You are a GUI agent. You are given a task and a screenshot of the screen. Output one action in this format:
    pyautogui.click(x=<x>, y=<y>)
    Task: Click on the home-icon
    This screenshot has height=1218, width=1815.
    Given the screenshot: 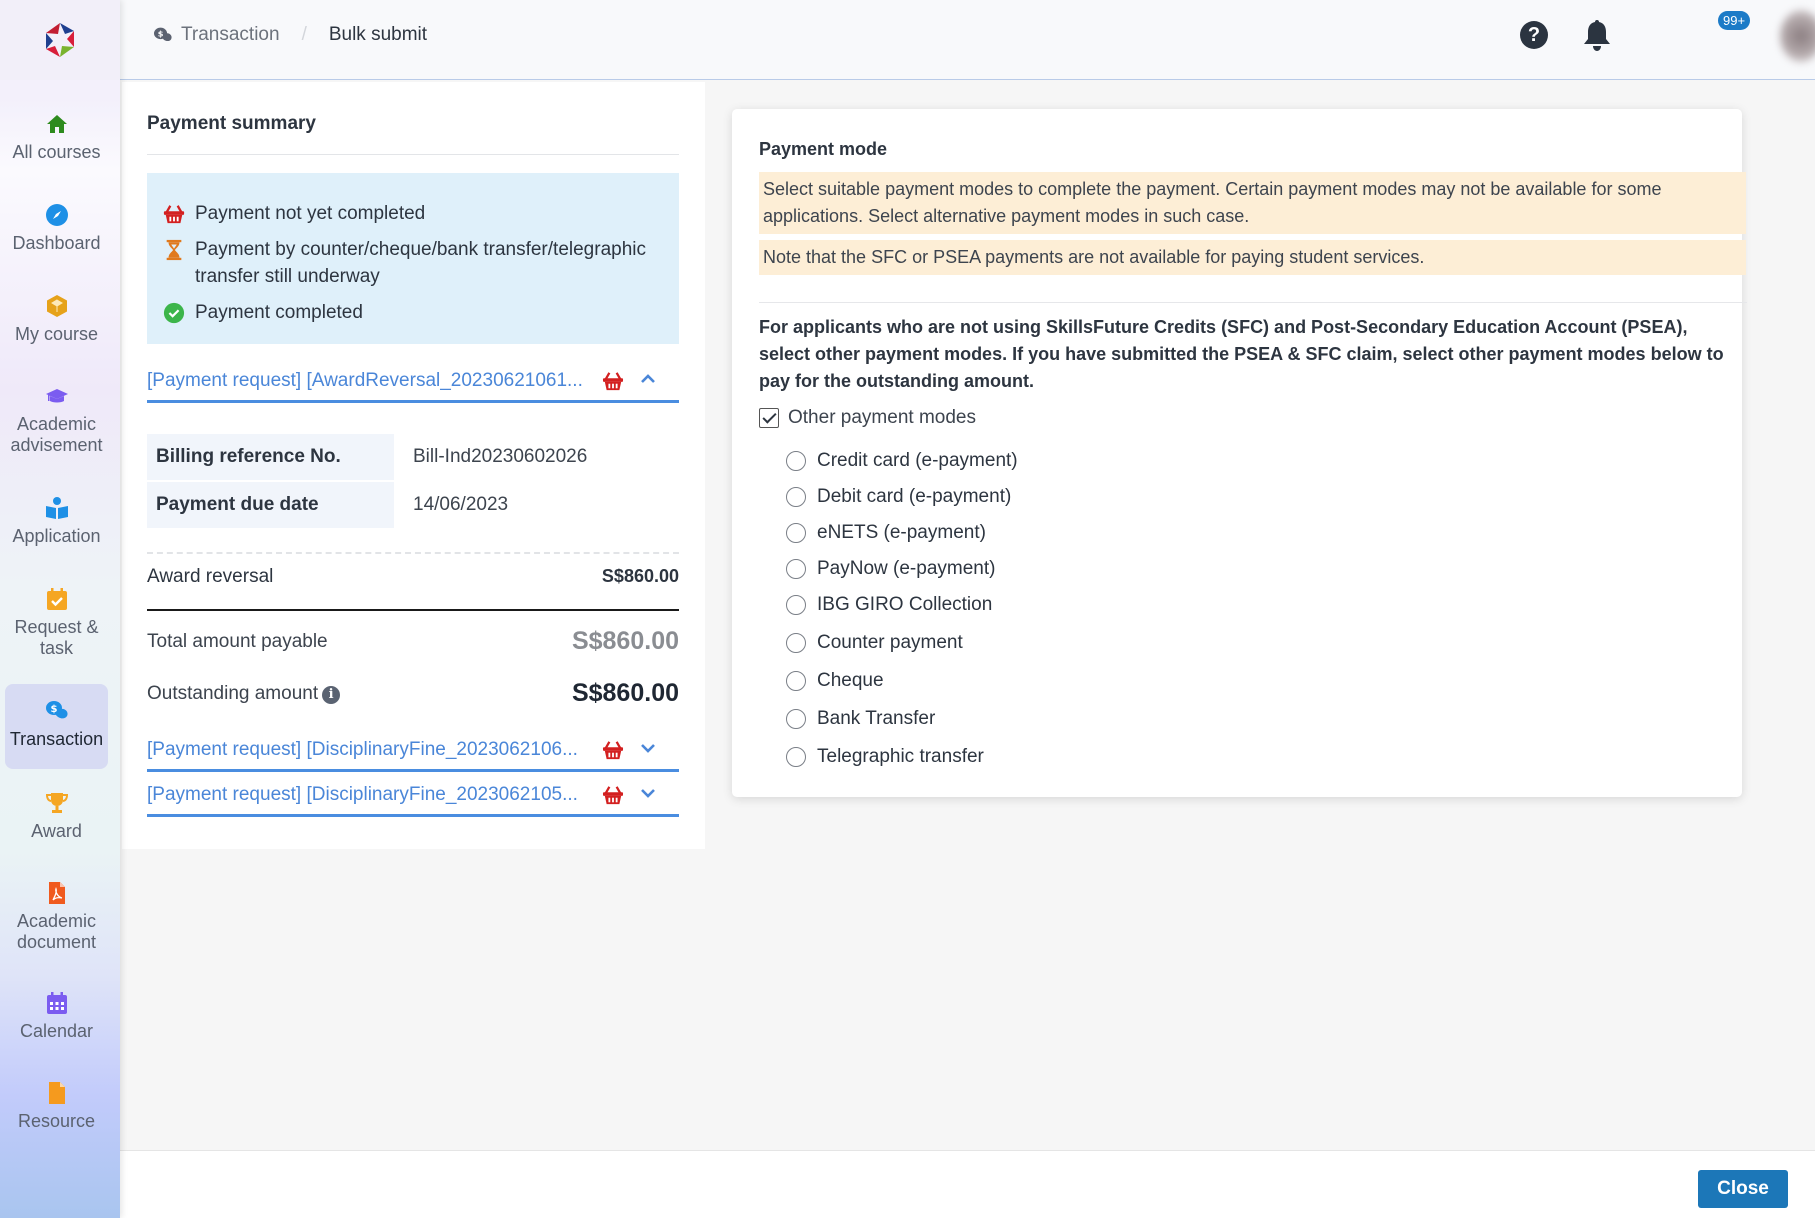 What is the action you would take?
    pyautogui.click(x=56, y=124)
    